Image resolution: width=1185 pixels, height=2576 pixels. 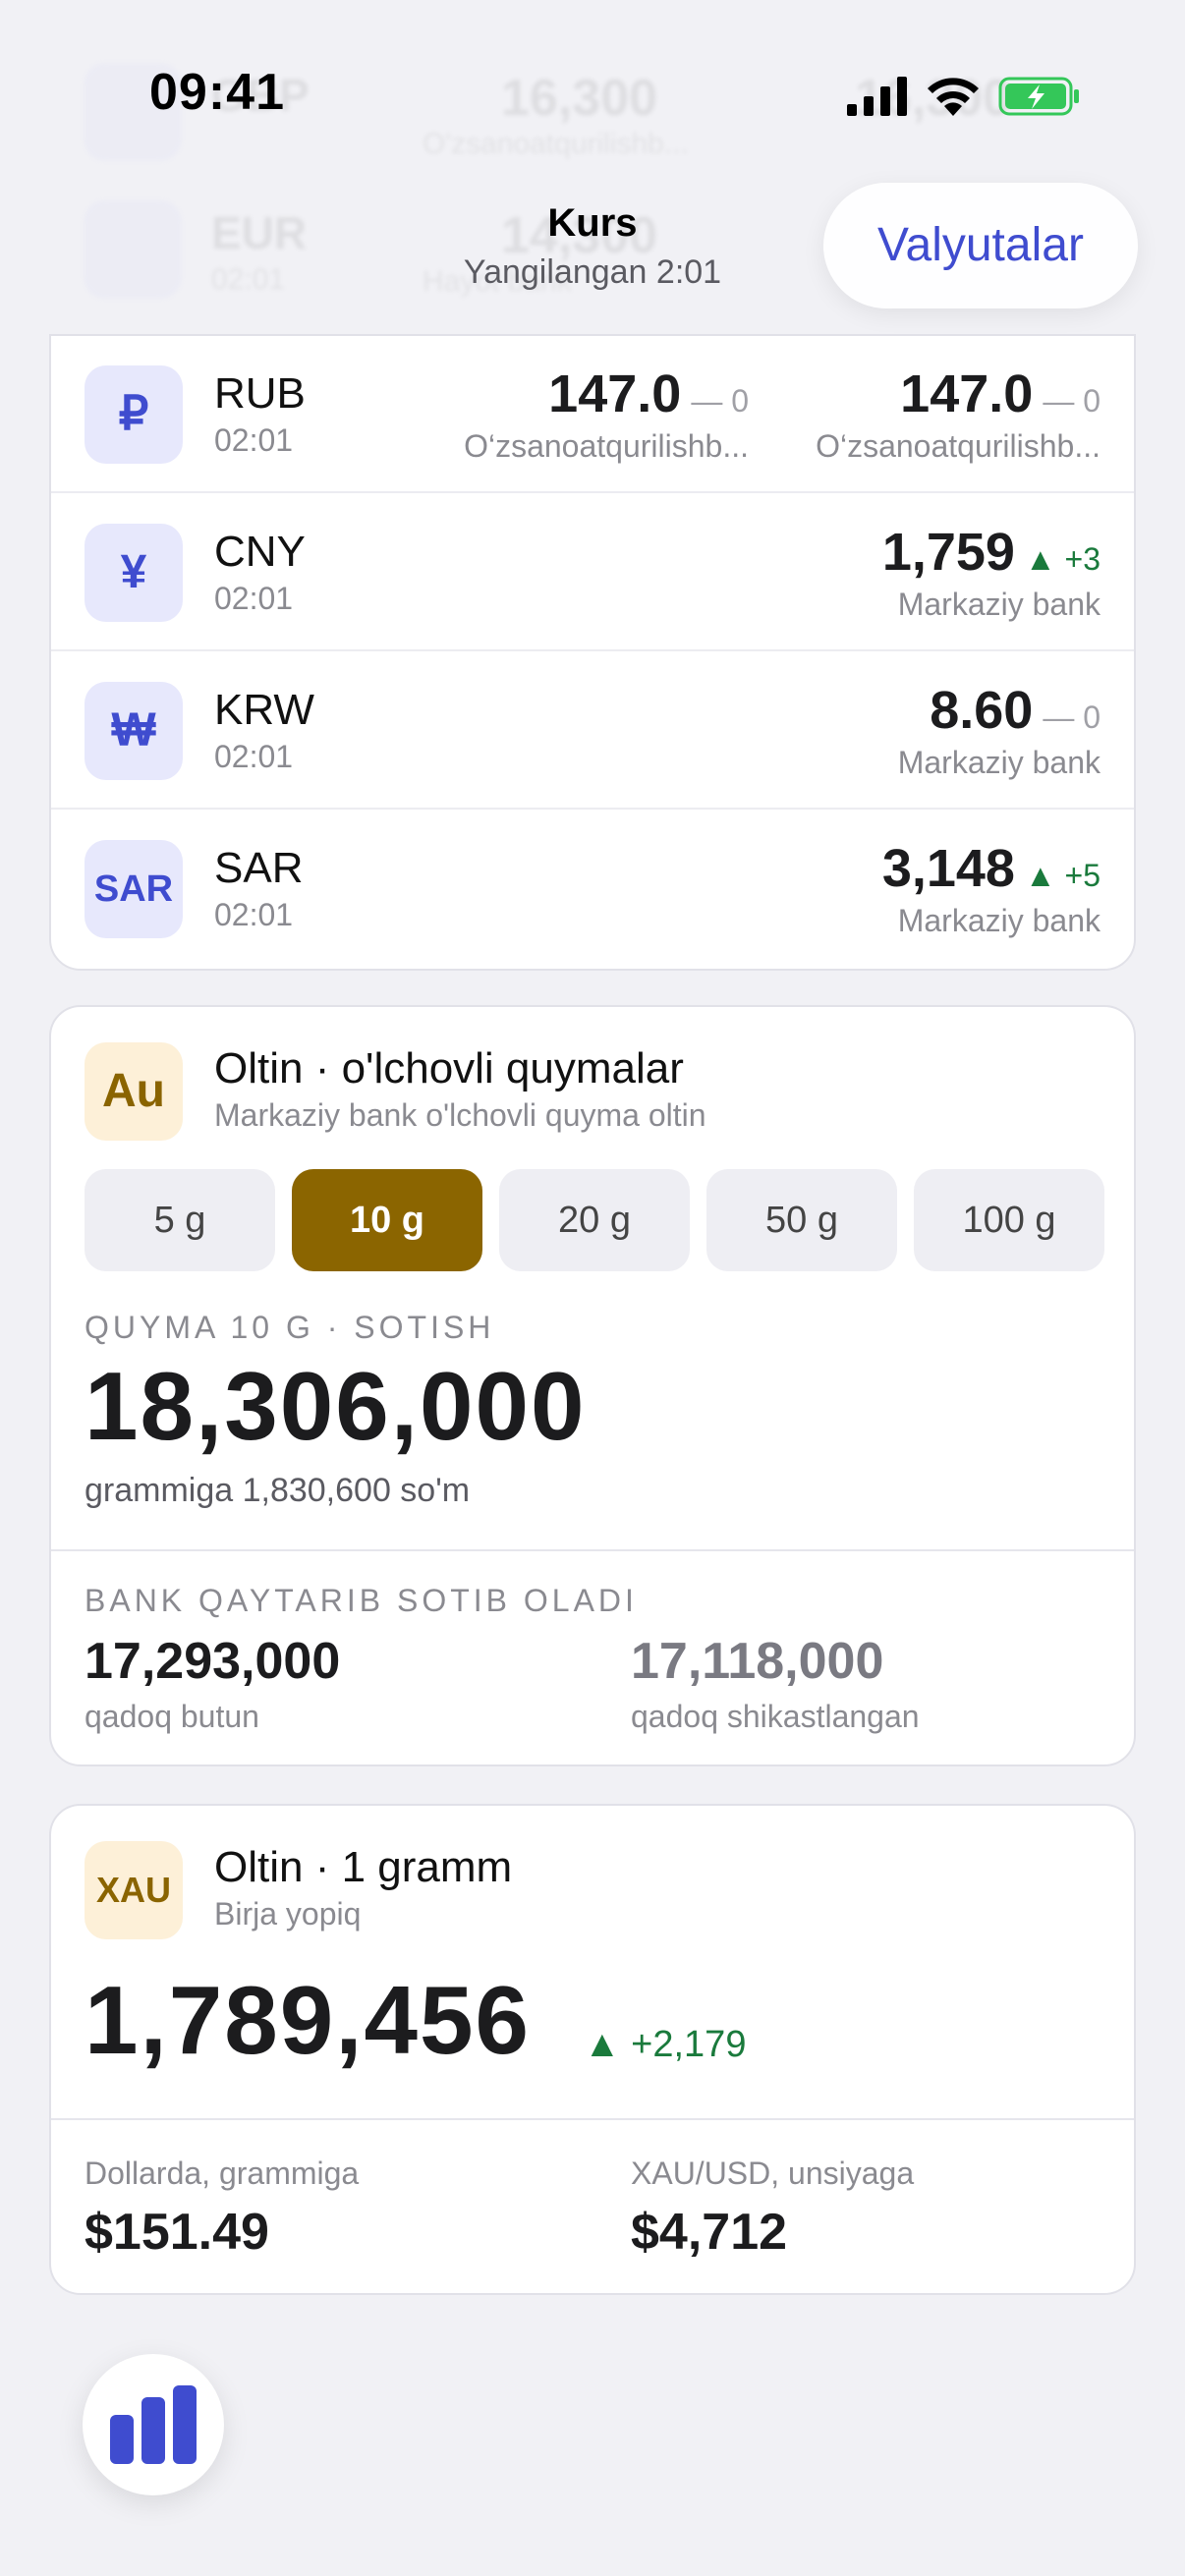 I want to click on price-change: ▲ +2,179, so click(x=666, y=2044).